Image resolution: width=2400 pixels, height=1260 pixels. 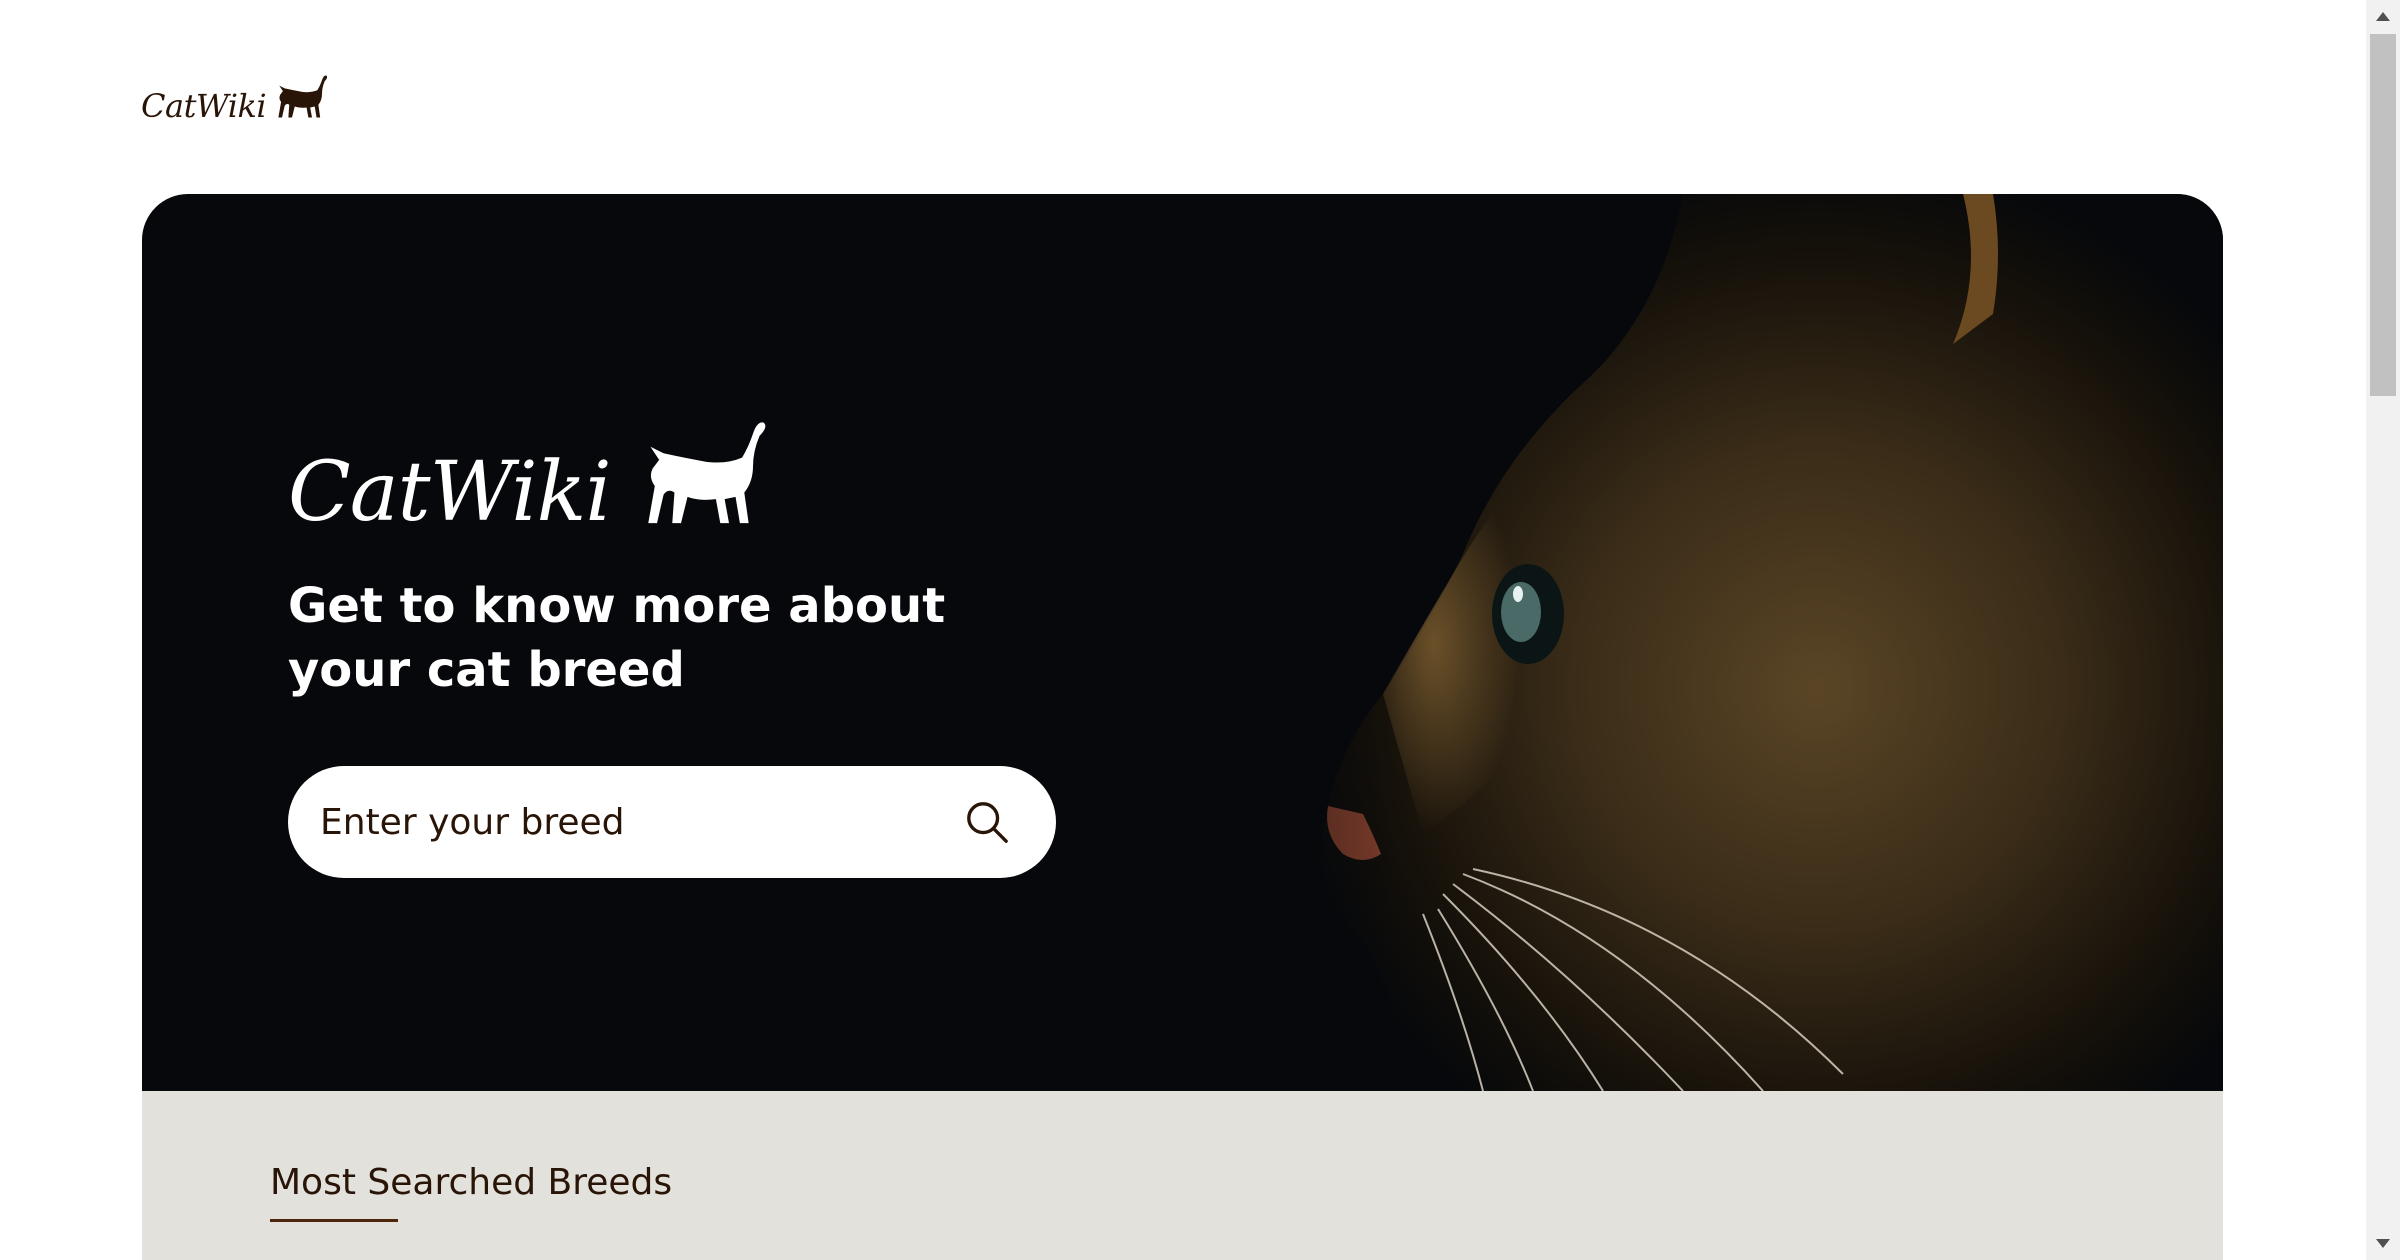 I want to click on hero-logo: CatWiki, so click(x=531, y=474).